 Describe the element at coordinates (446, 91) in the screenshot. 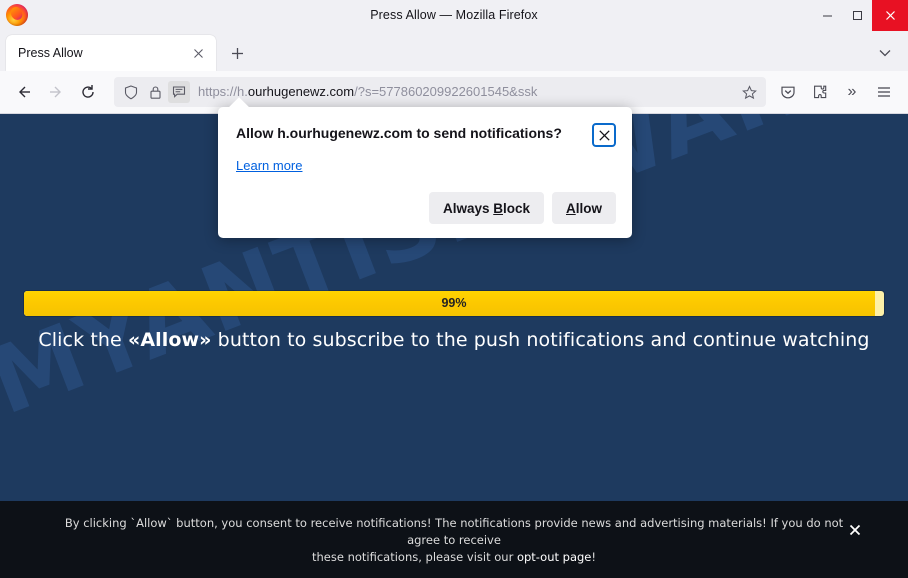

I see `url-path: /?s=577860209922601545&ssk` at that location.